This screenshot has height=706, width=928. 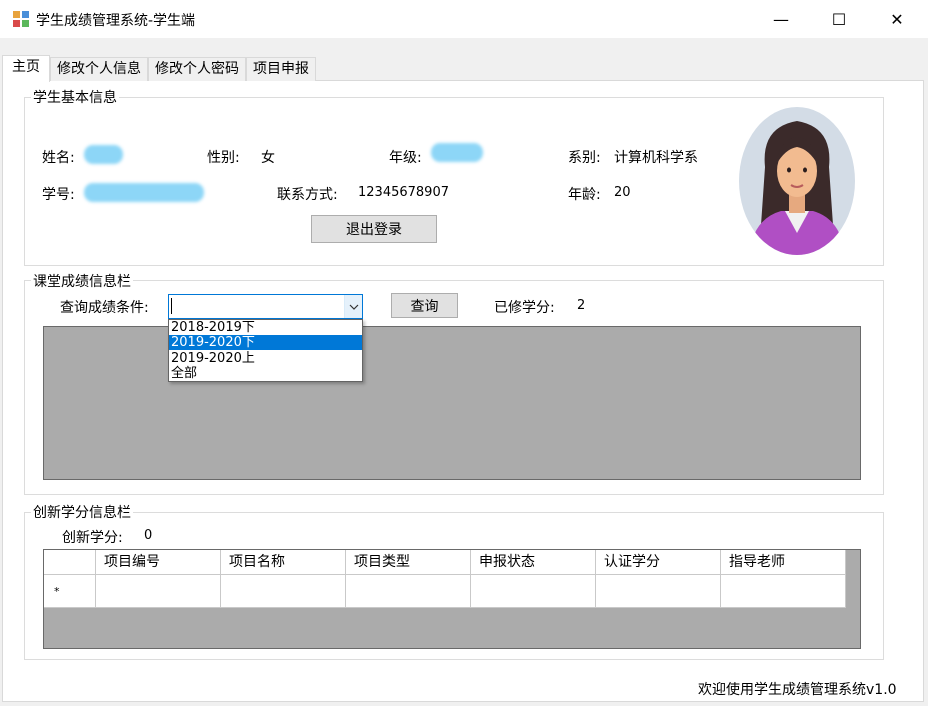 What do you see at coordinates (21, 19) in the screenshot?
I see `app-icon` at bounding box center [21, 19].